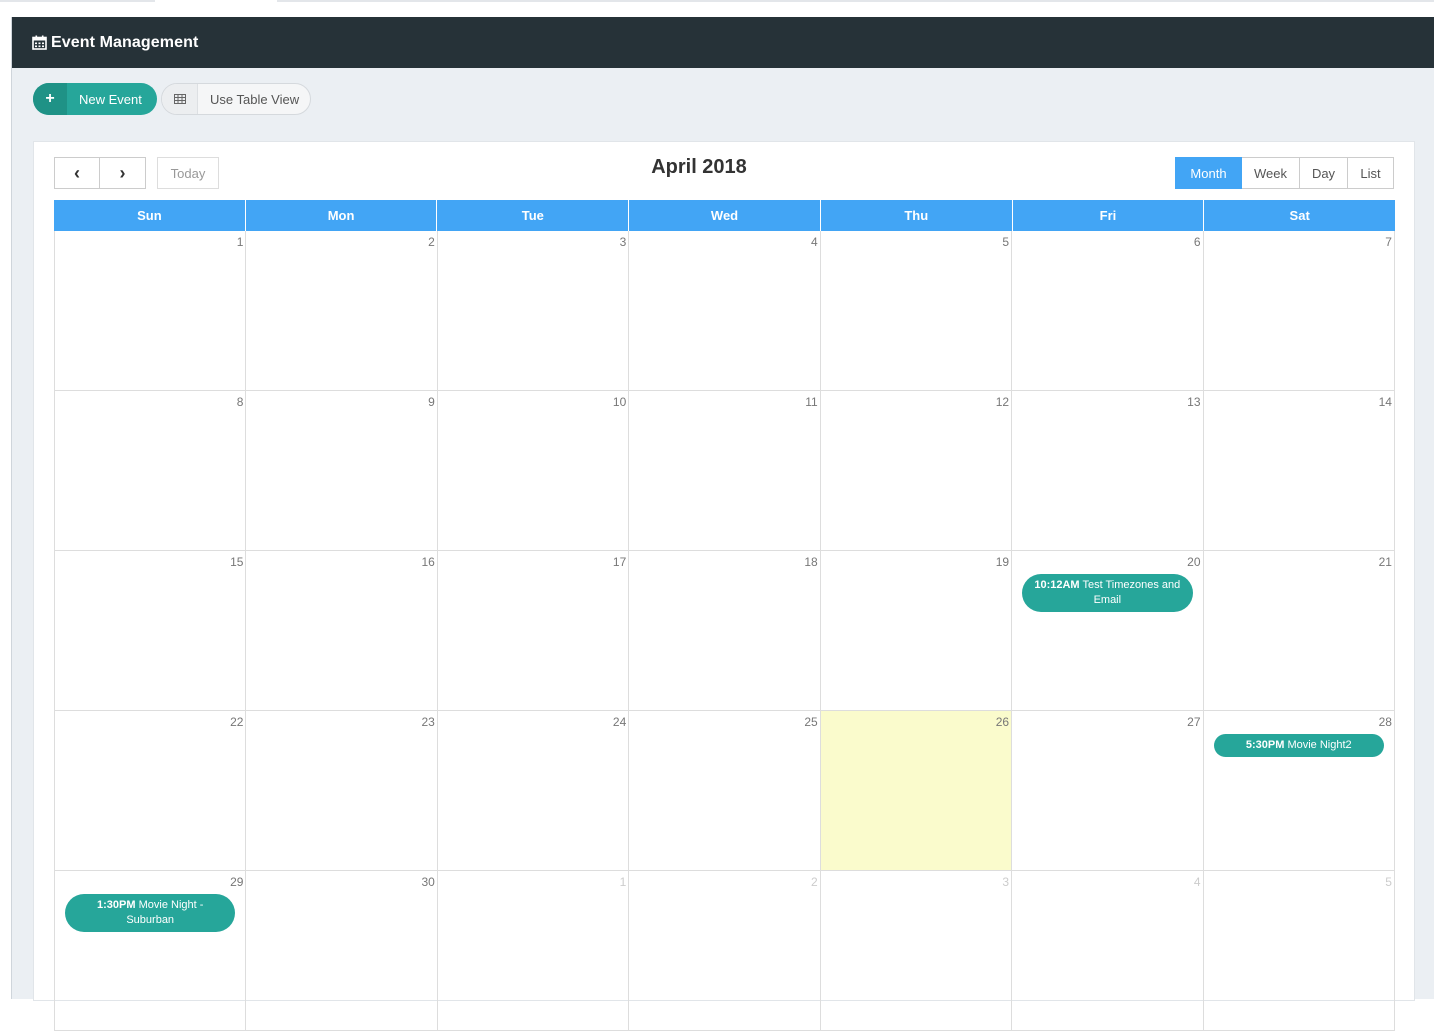 The image size is (1434, 1031). Describe the element at coordinates (116, 905) in the screenshot. I see `event-time: 1:30PM` at that location.